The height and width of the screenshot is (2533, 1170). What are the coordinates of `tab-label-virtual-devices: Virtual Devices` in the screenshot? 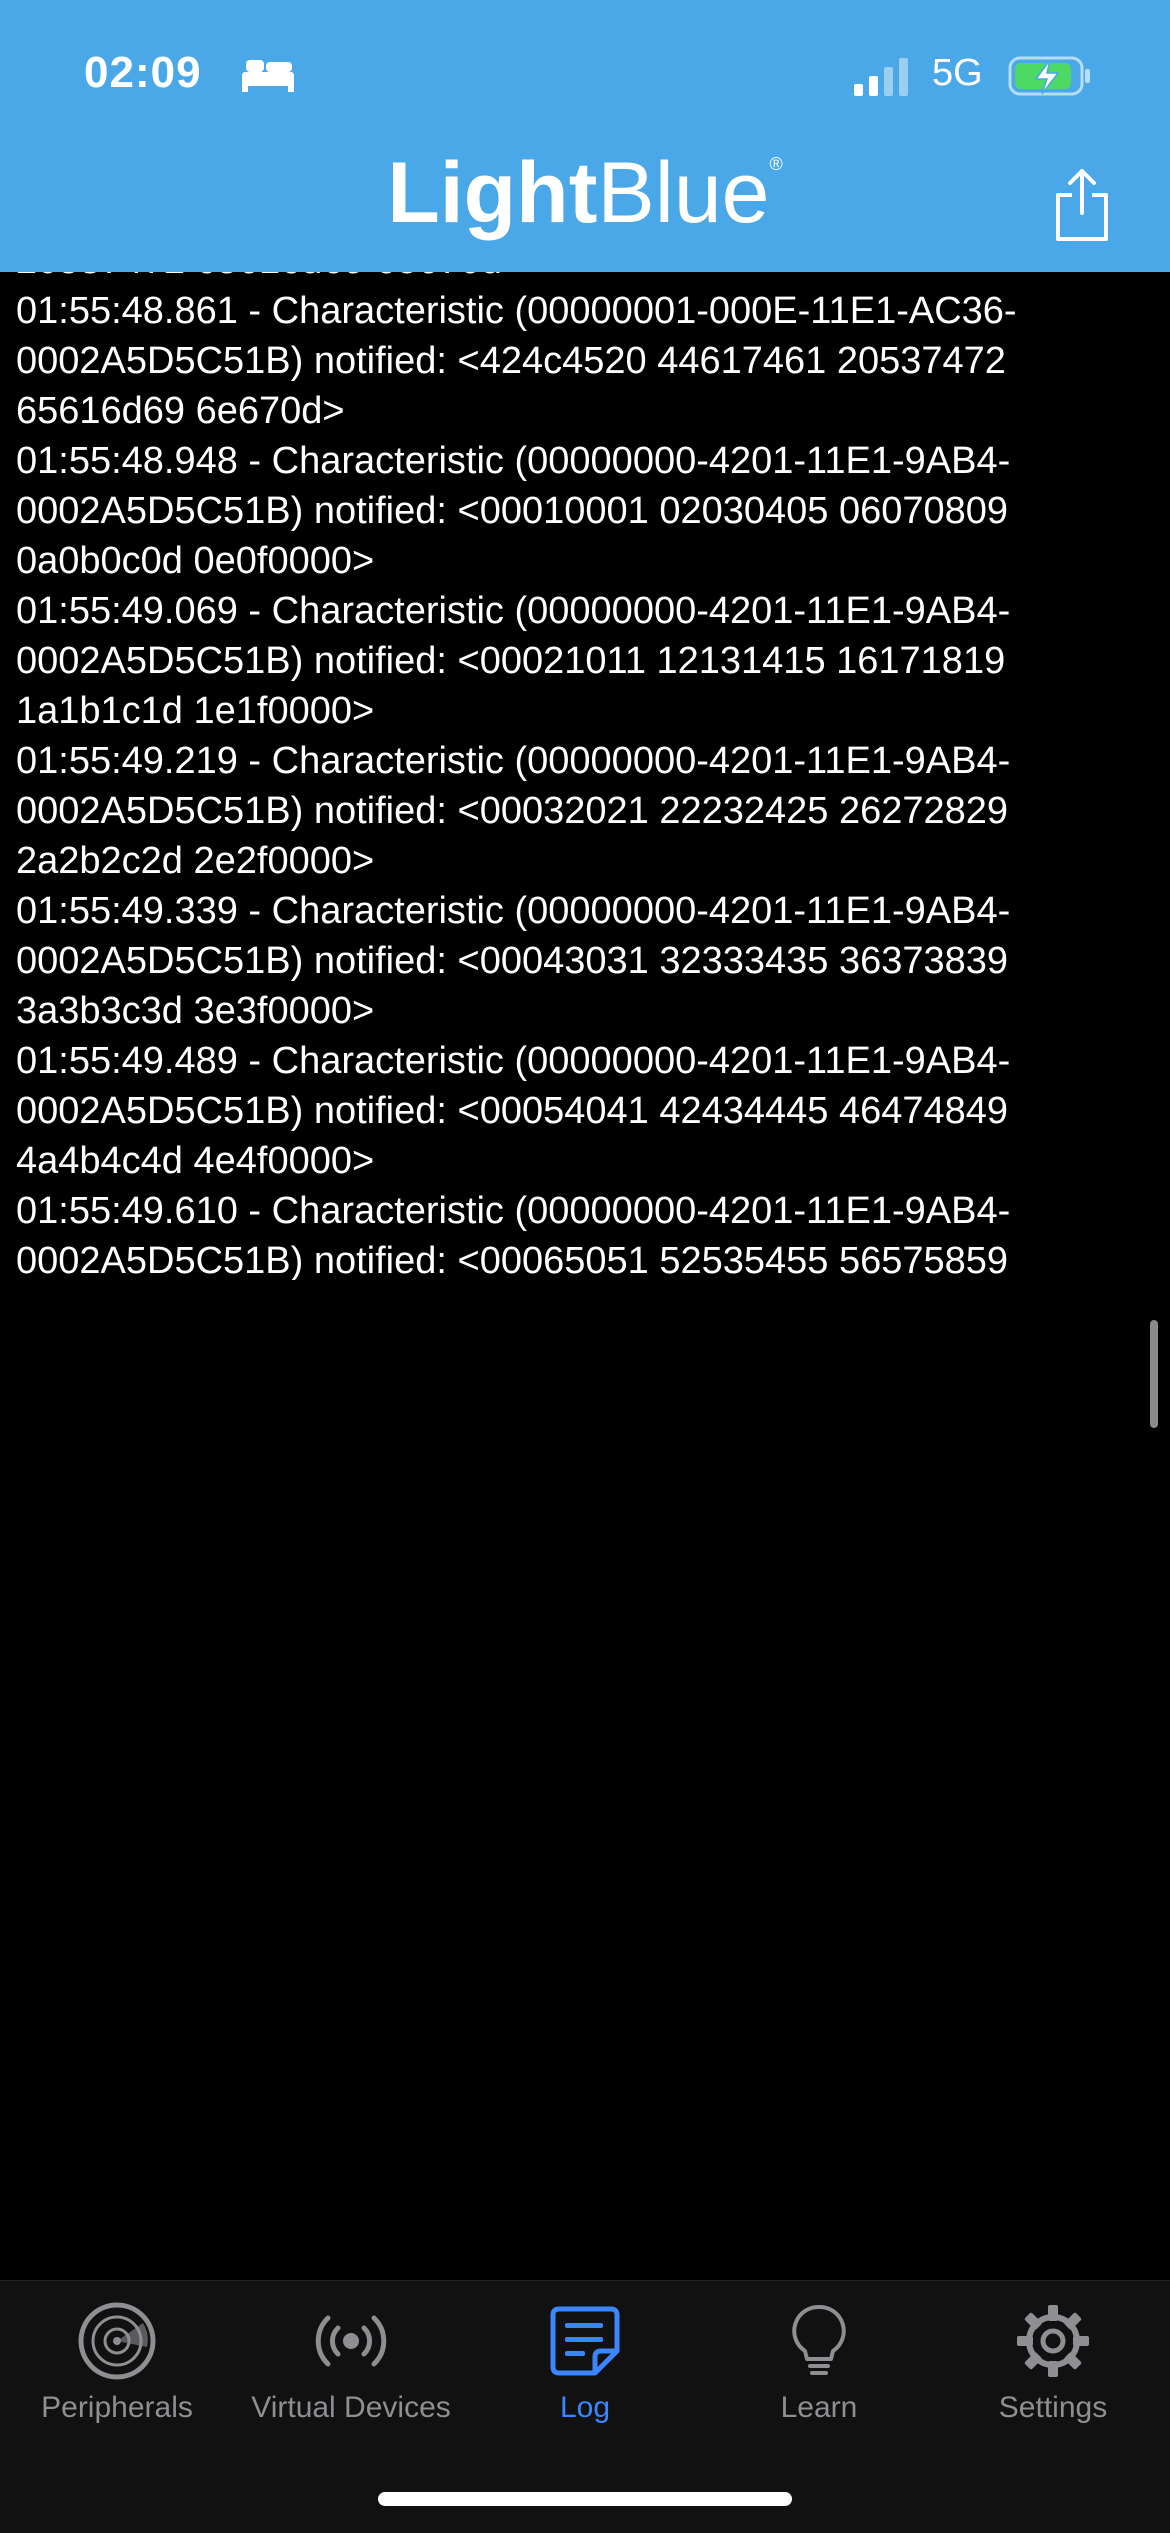 It's located at (351, 2407).